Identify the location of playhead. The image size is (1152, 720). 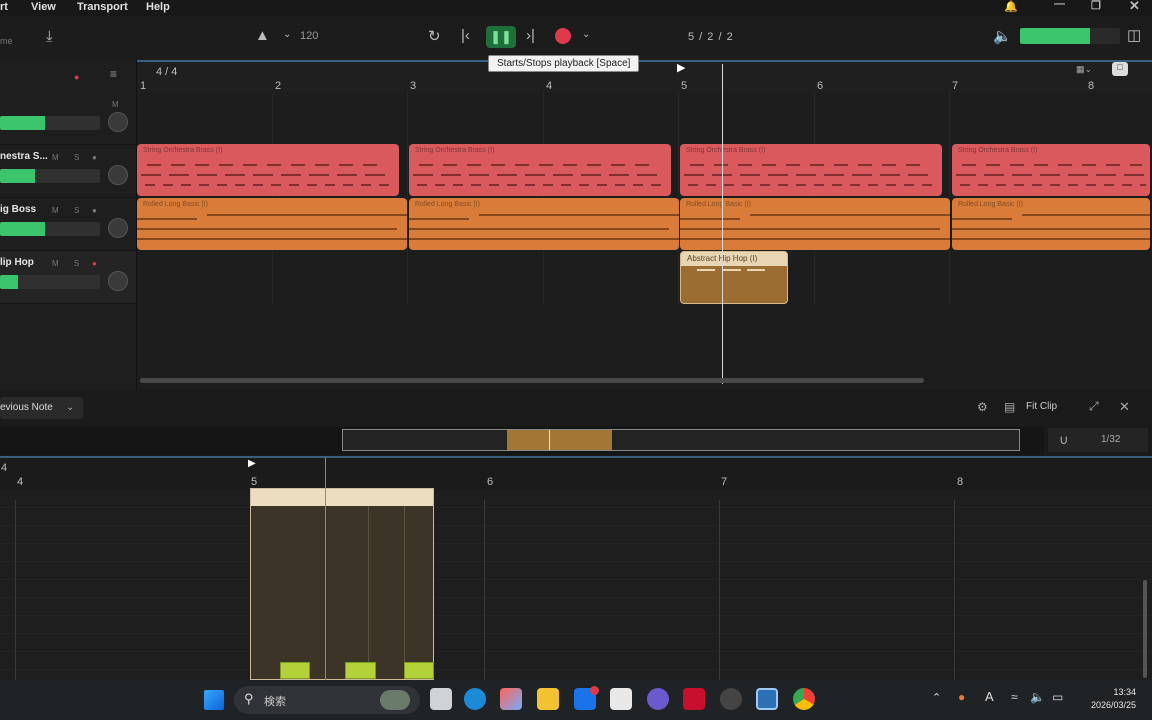
(722, 224).